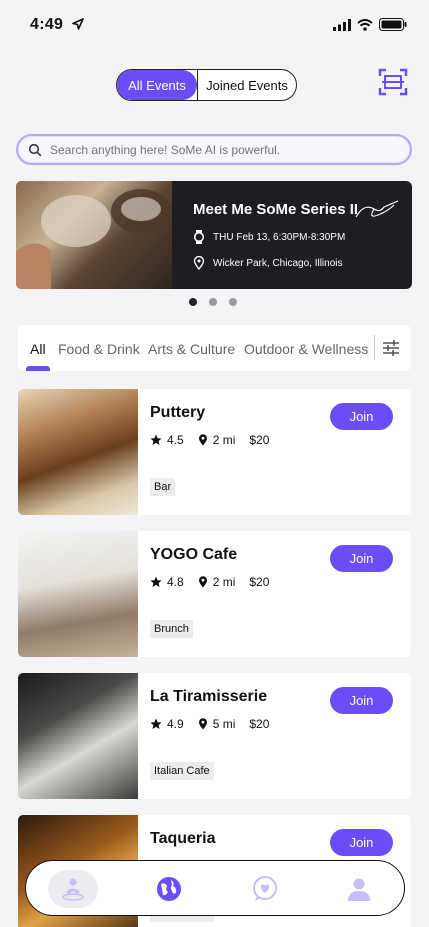 The image size is (429, 927). What do you see at coordinates (178, 412) in the screenshot?
I see `venue-name: Puttery` at bounding box center [178, 412].